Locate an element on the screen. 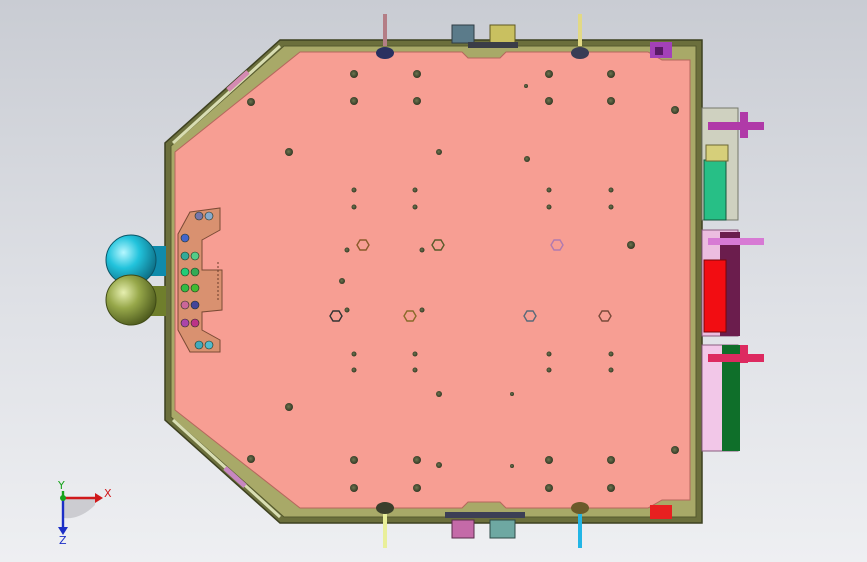 This screenshot has width=867, height=562. z-axis-label: Z is located at coordinates (63, 540).